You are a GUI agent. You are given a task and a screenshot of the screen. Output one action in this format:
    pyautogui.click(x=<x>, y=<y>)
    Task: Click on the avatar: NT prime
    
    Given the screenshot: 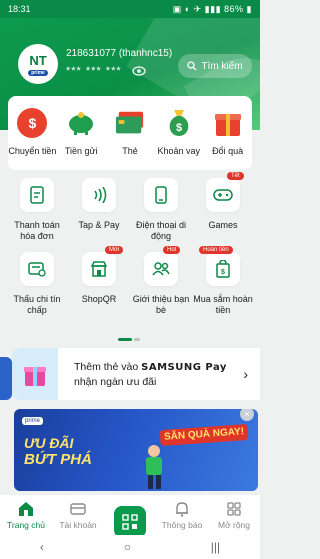 What is the action you would take?
    pyautogui.click(x=38, y=64)
    